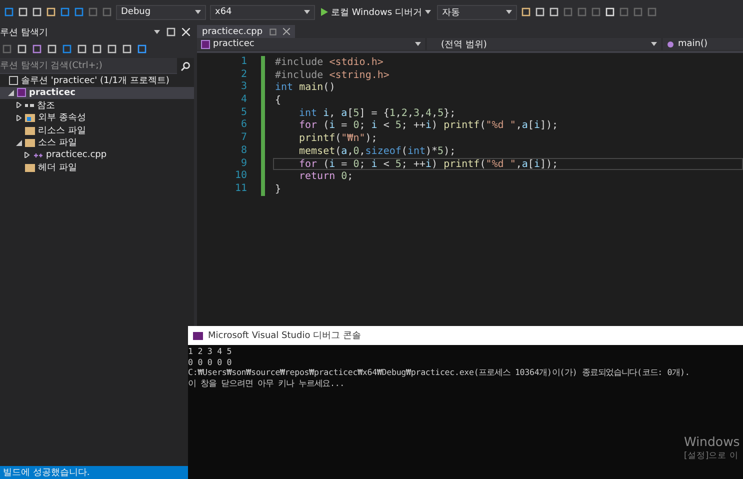 This screenshot has width=743, height=479. Describe the element at coordinates (246, 31) in the screenshot. I see `editor-tab: practicec.cpp` at that location.